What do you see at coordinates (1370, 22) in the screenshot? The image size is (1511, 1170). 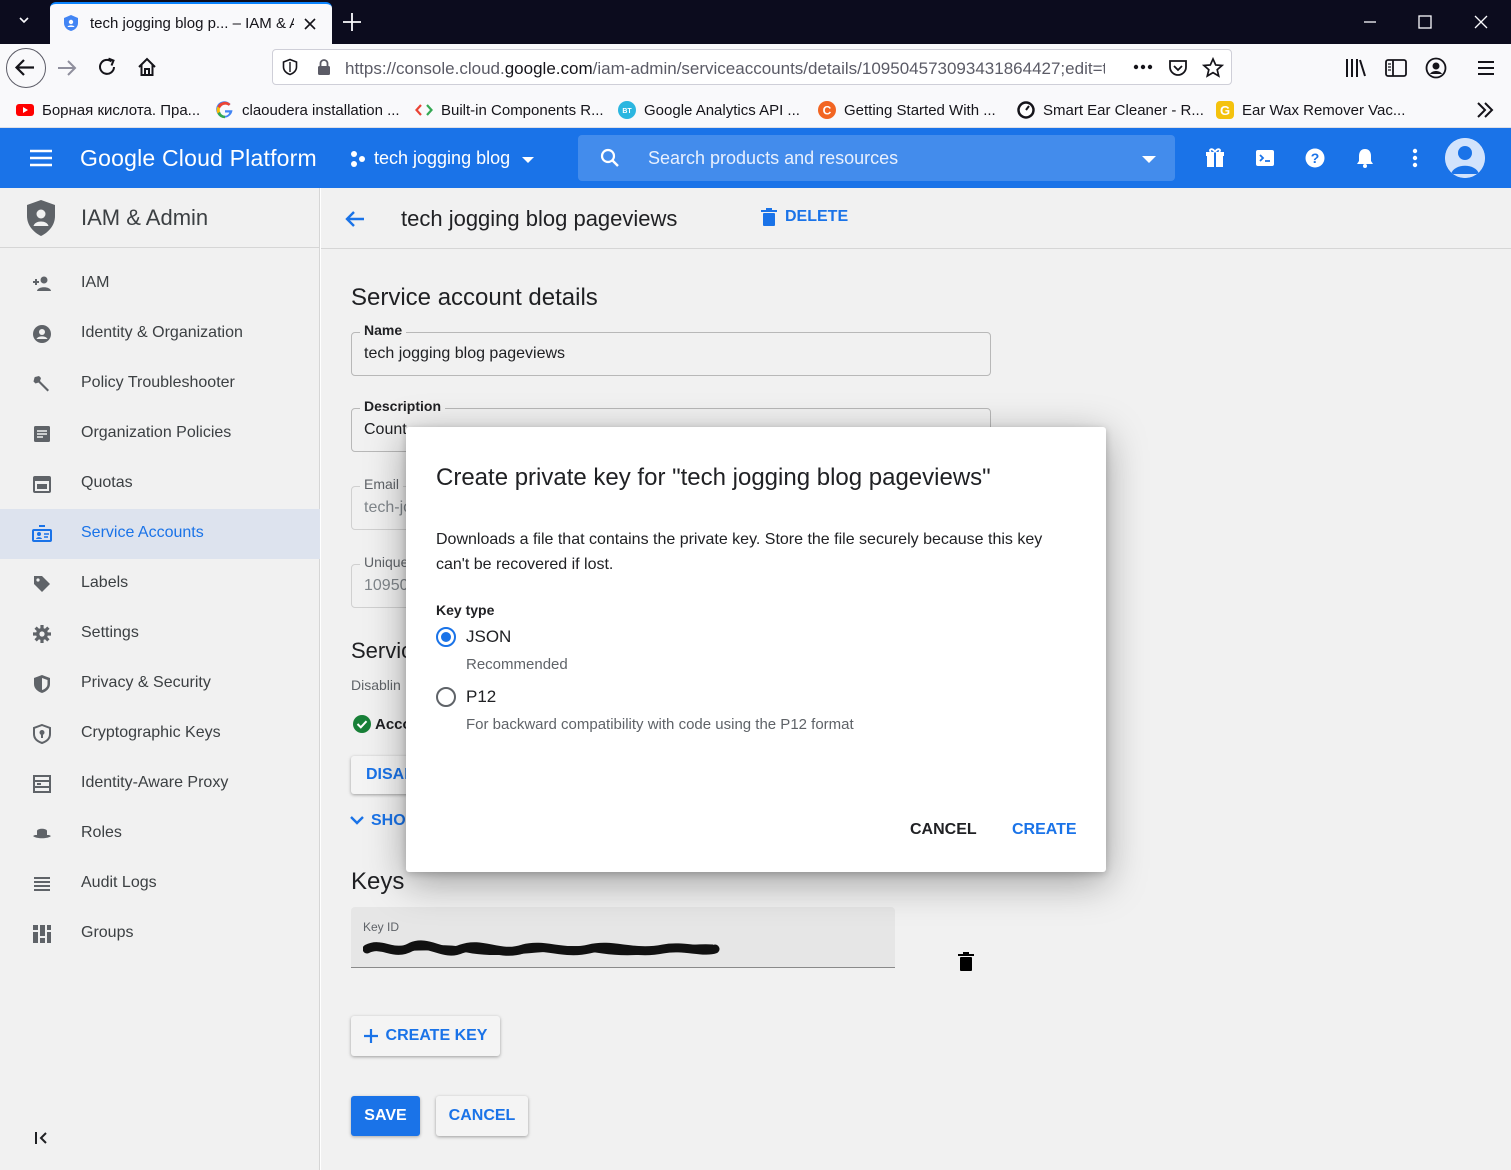 I see `minimize-icon` at bounding box center [1370, 22].